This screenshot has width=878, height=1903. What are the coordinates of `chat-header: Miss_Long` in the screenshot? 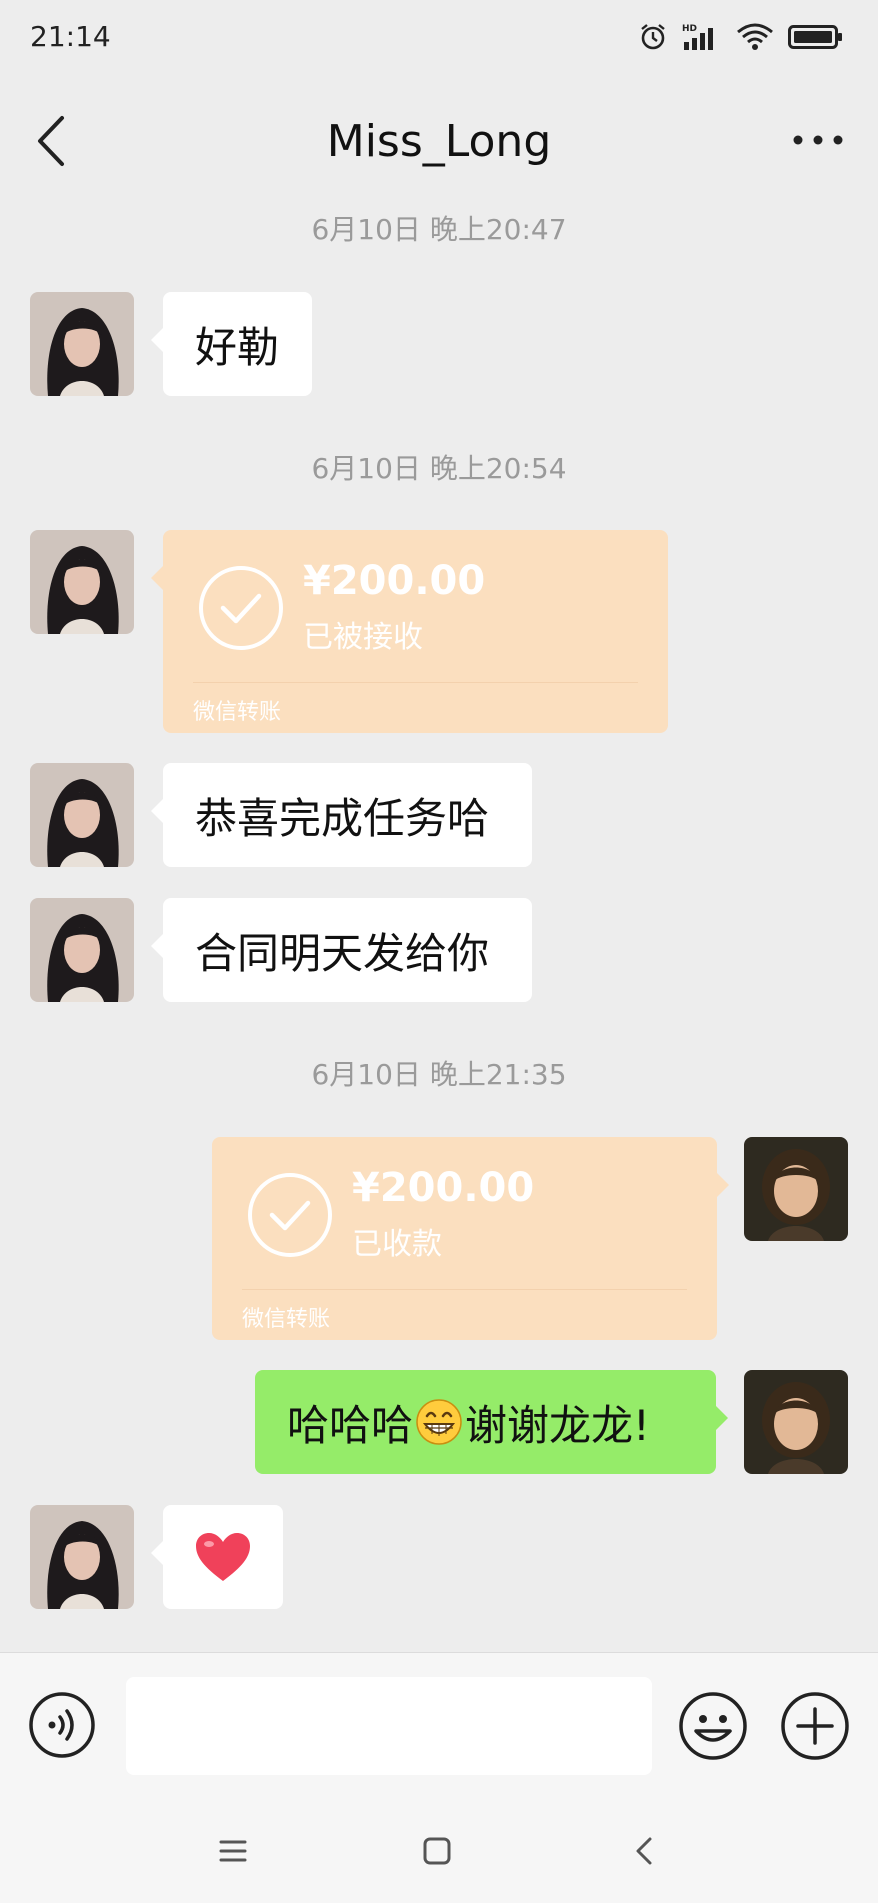 It's located at (439, 141).